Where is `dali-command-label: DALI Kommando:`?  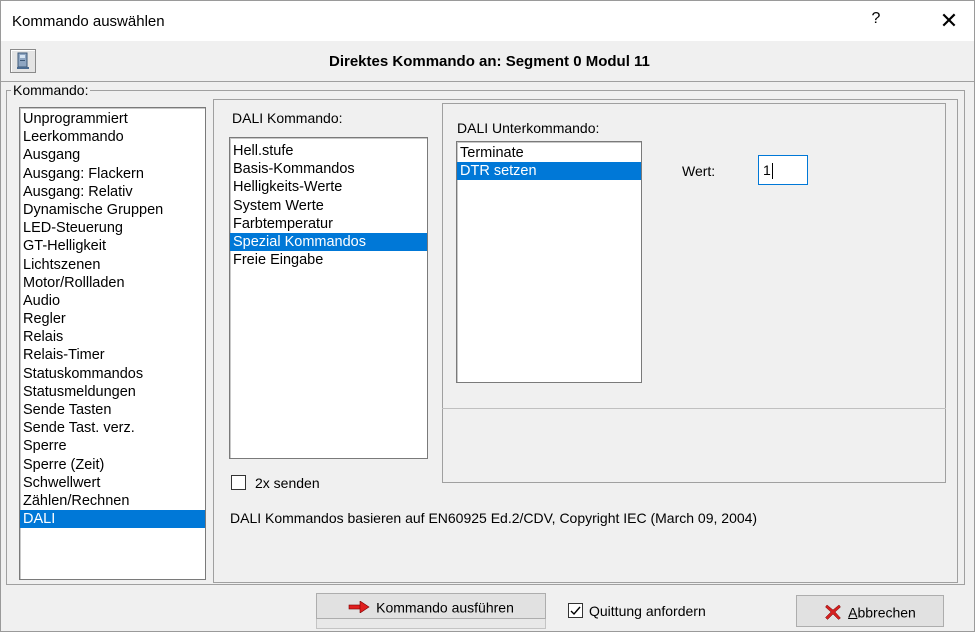 dali-command-label: DALI Kommando: is located at coordinates (287, 118).